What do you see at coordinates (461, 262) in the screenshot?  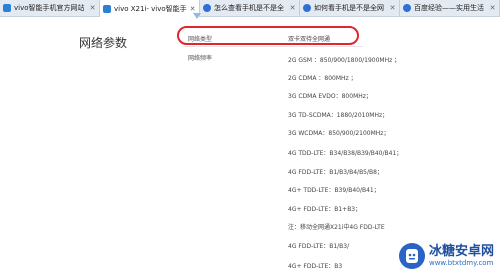 I see `watermark-url: www.btxtdmy.com` at bounding box center [461, 262].